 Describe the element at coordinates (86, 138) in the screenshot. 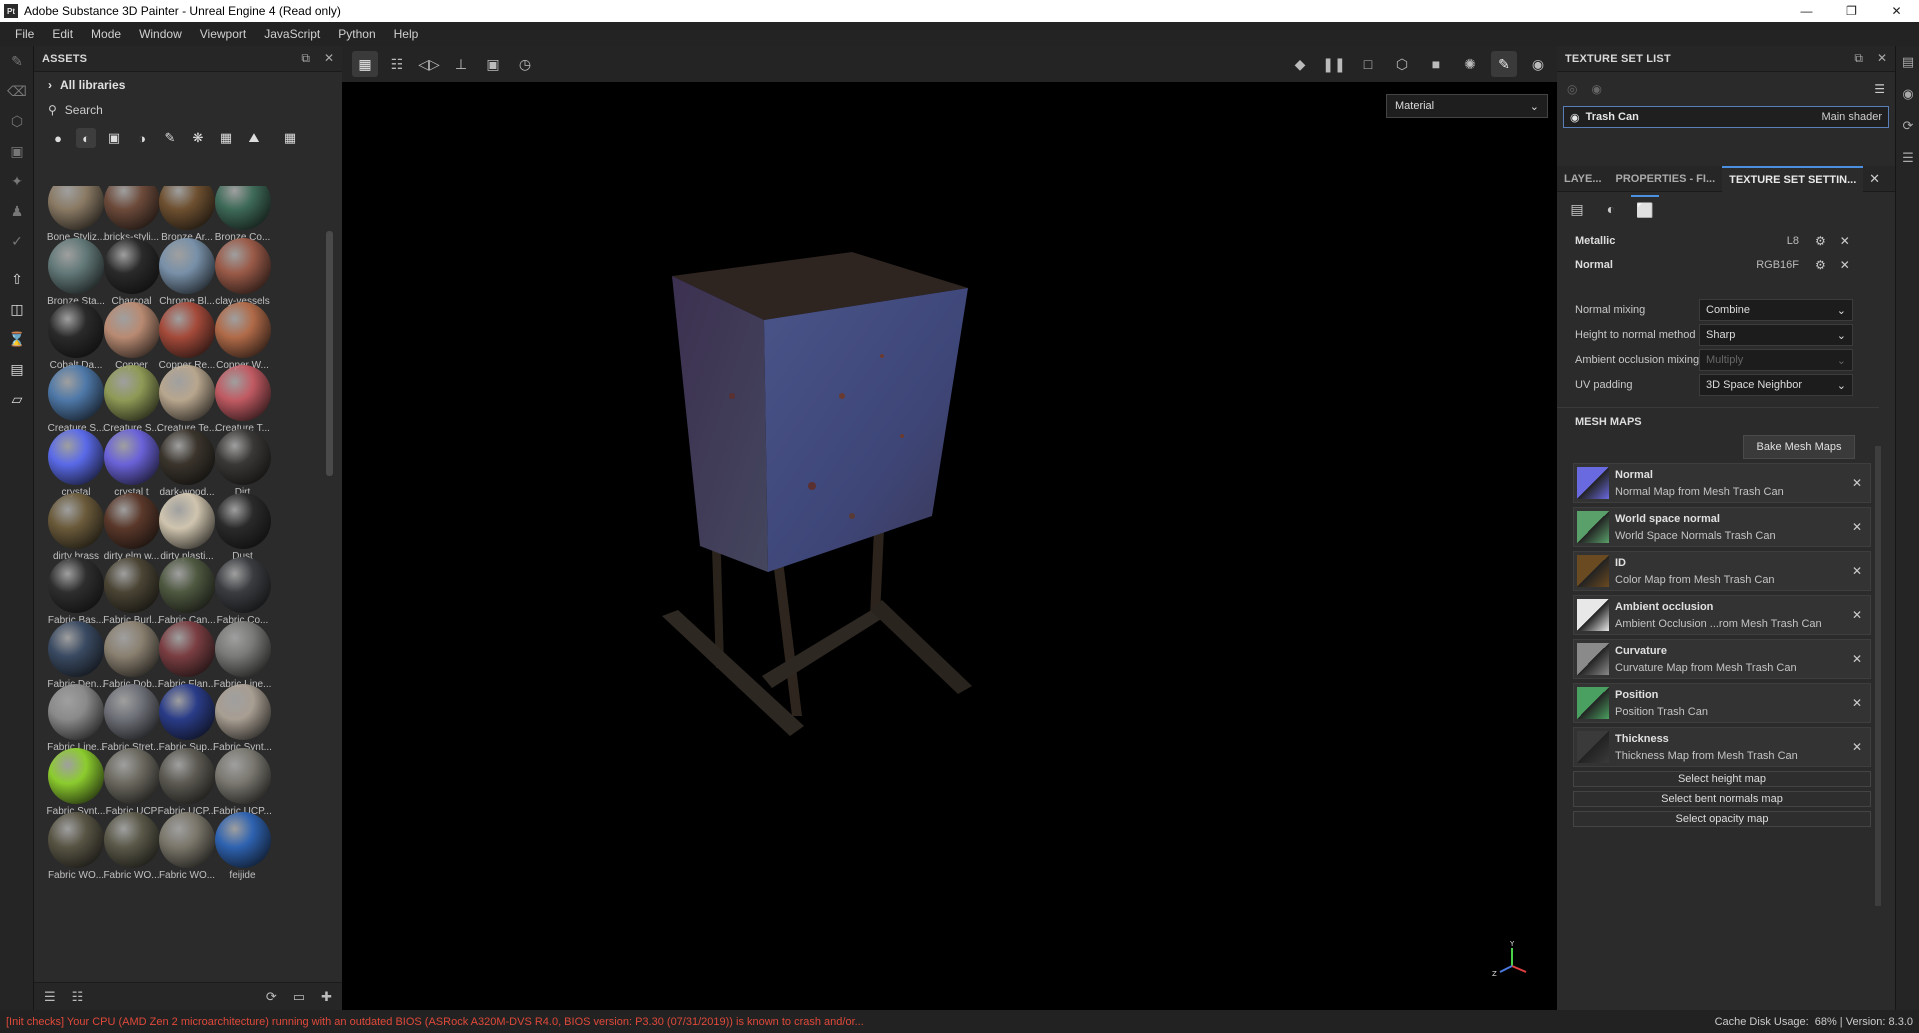

I see `filter-smart-materials-icon: ◐` at that location.